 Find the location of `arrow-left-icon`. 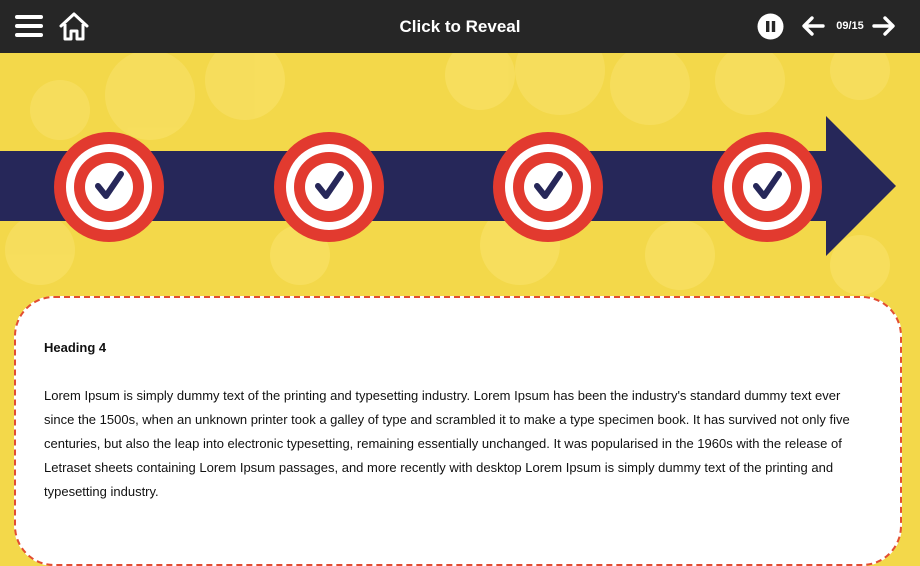

arrow-left-icon is located at coordinates (813, 26).